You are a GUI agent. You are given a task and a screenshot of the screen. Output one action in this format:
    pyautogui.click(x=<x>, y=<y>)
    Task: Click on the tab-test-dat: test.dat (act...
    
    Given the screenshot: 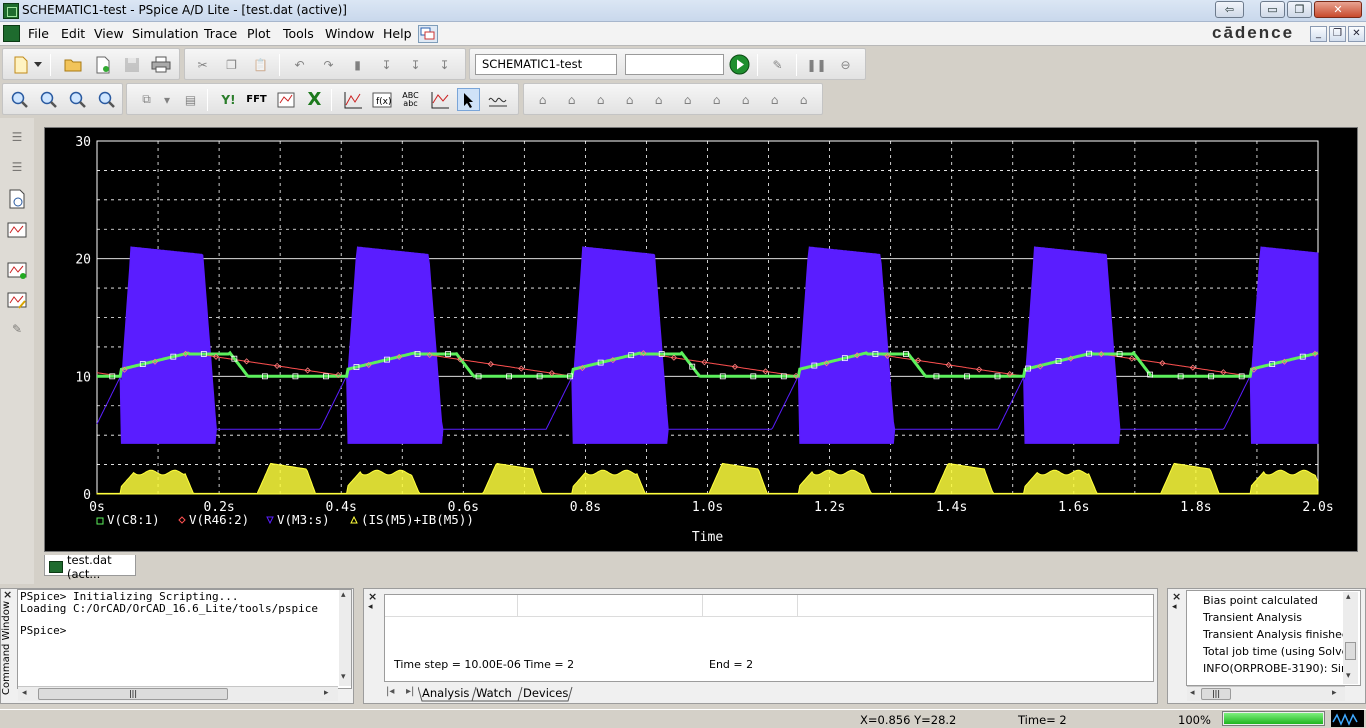 What is the action you would take?
    pyautogui.click(x=90, y=567)
    